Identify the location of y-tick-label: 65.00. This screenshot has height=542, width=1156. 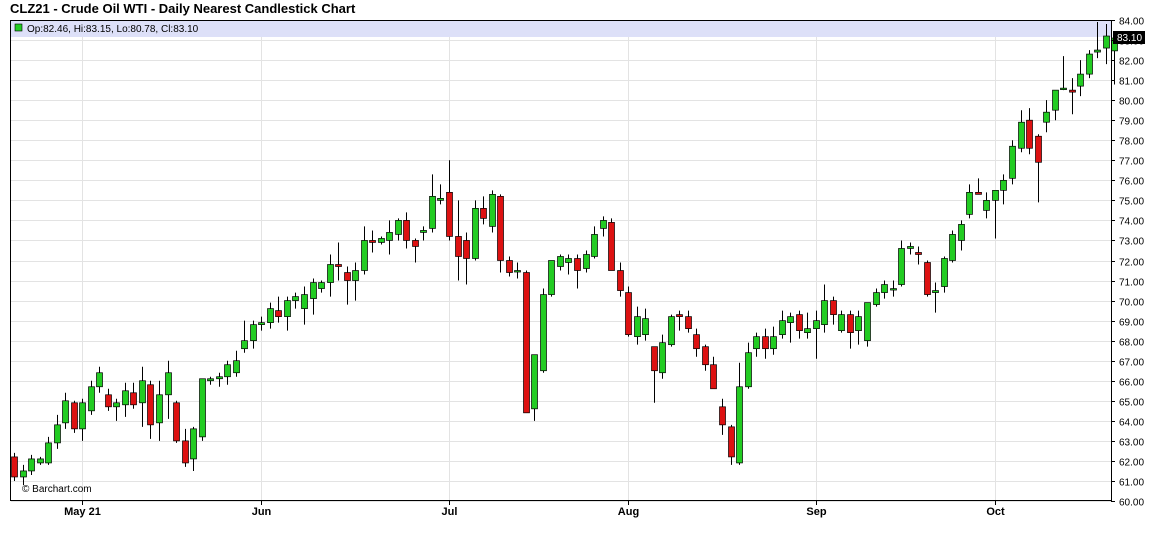
(1131, 403).